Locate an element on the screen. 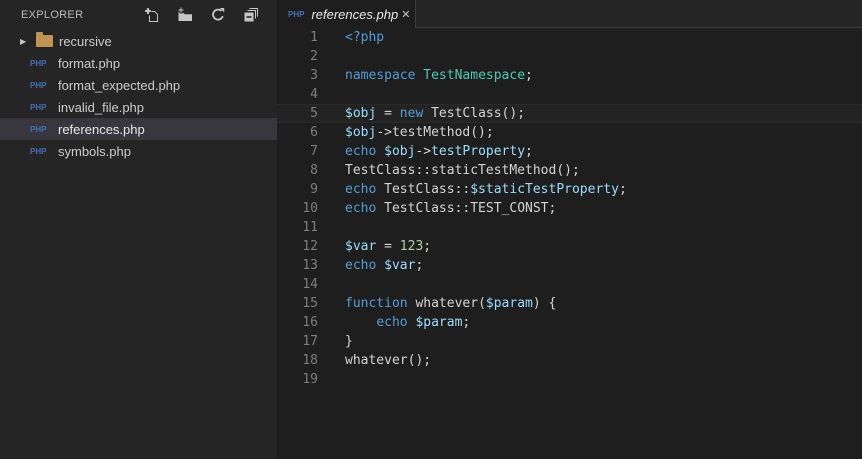  code-line-3: 3 namespace TestNamespace; is located at coordinates (569, 75).